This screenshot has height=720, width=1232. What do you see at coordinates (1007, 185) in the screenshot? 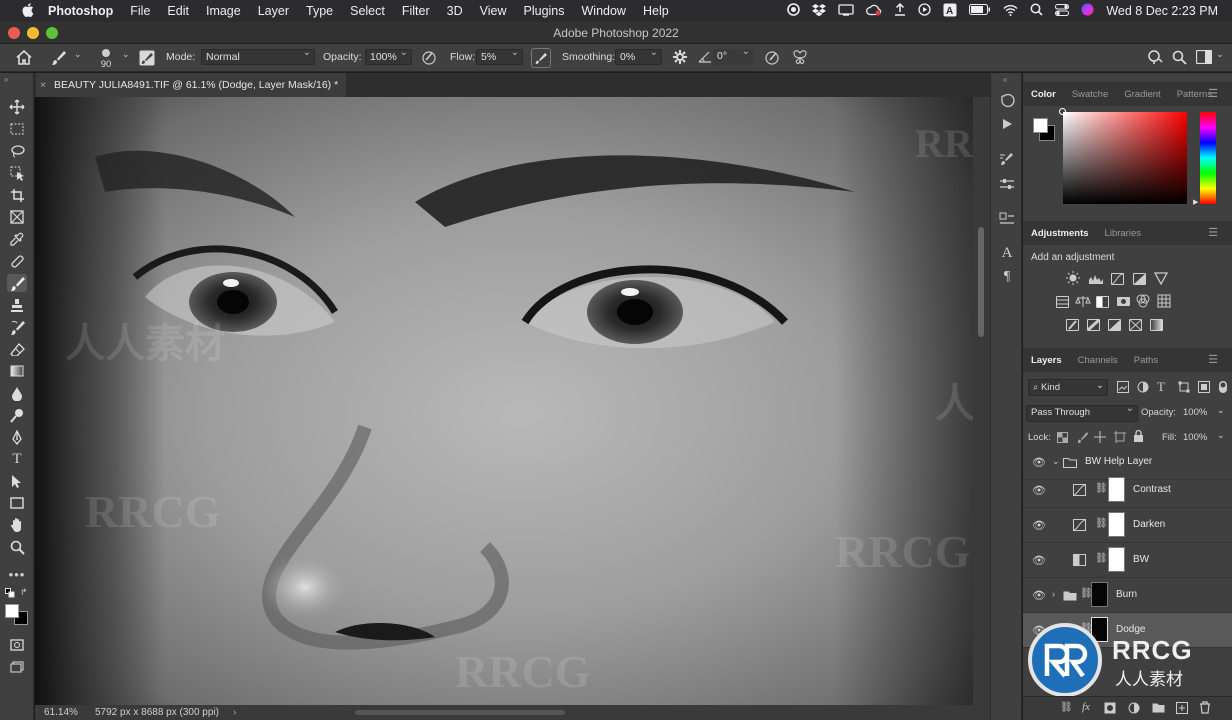
I see `adjustments-sliders-icon` at bounding box center [1007, 185].